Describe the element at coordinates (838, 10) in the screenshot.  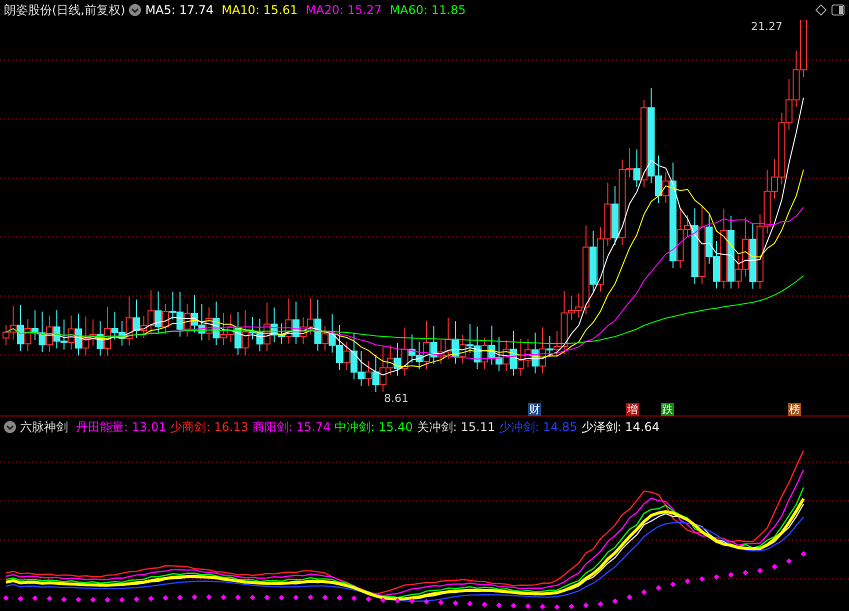
I see `panel-toggle-icon` at that location.